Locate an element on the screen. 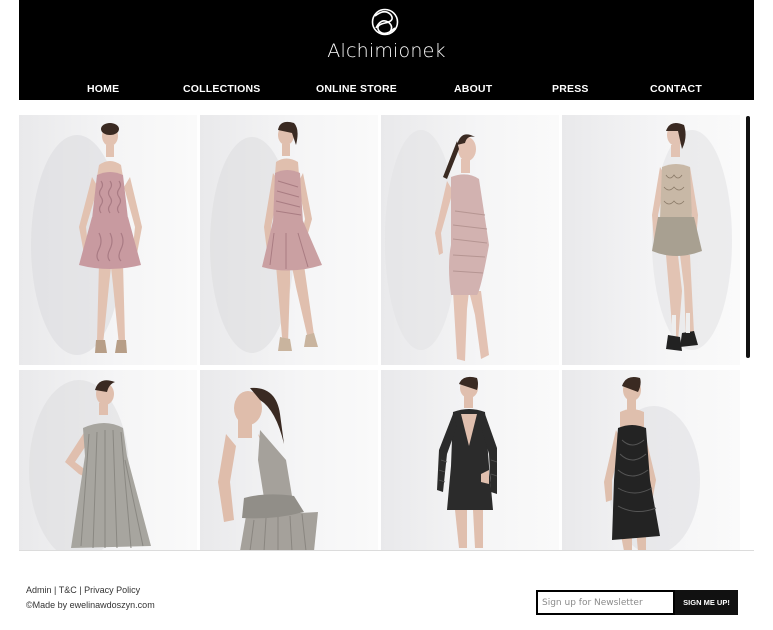  privacy-policy-link: Privacy Policy is located at coordinates (112, 590).